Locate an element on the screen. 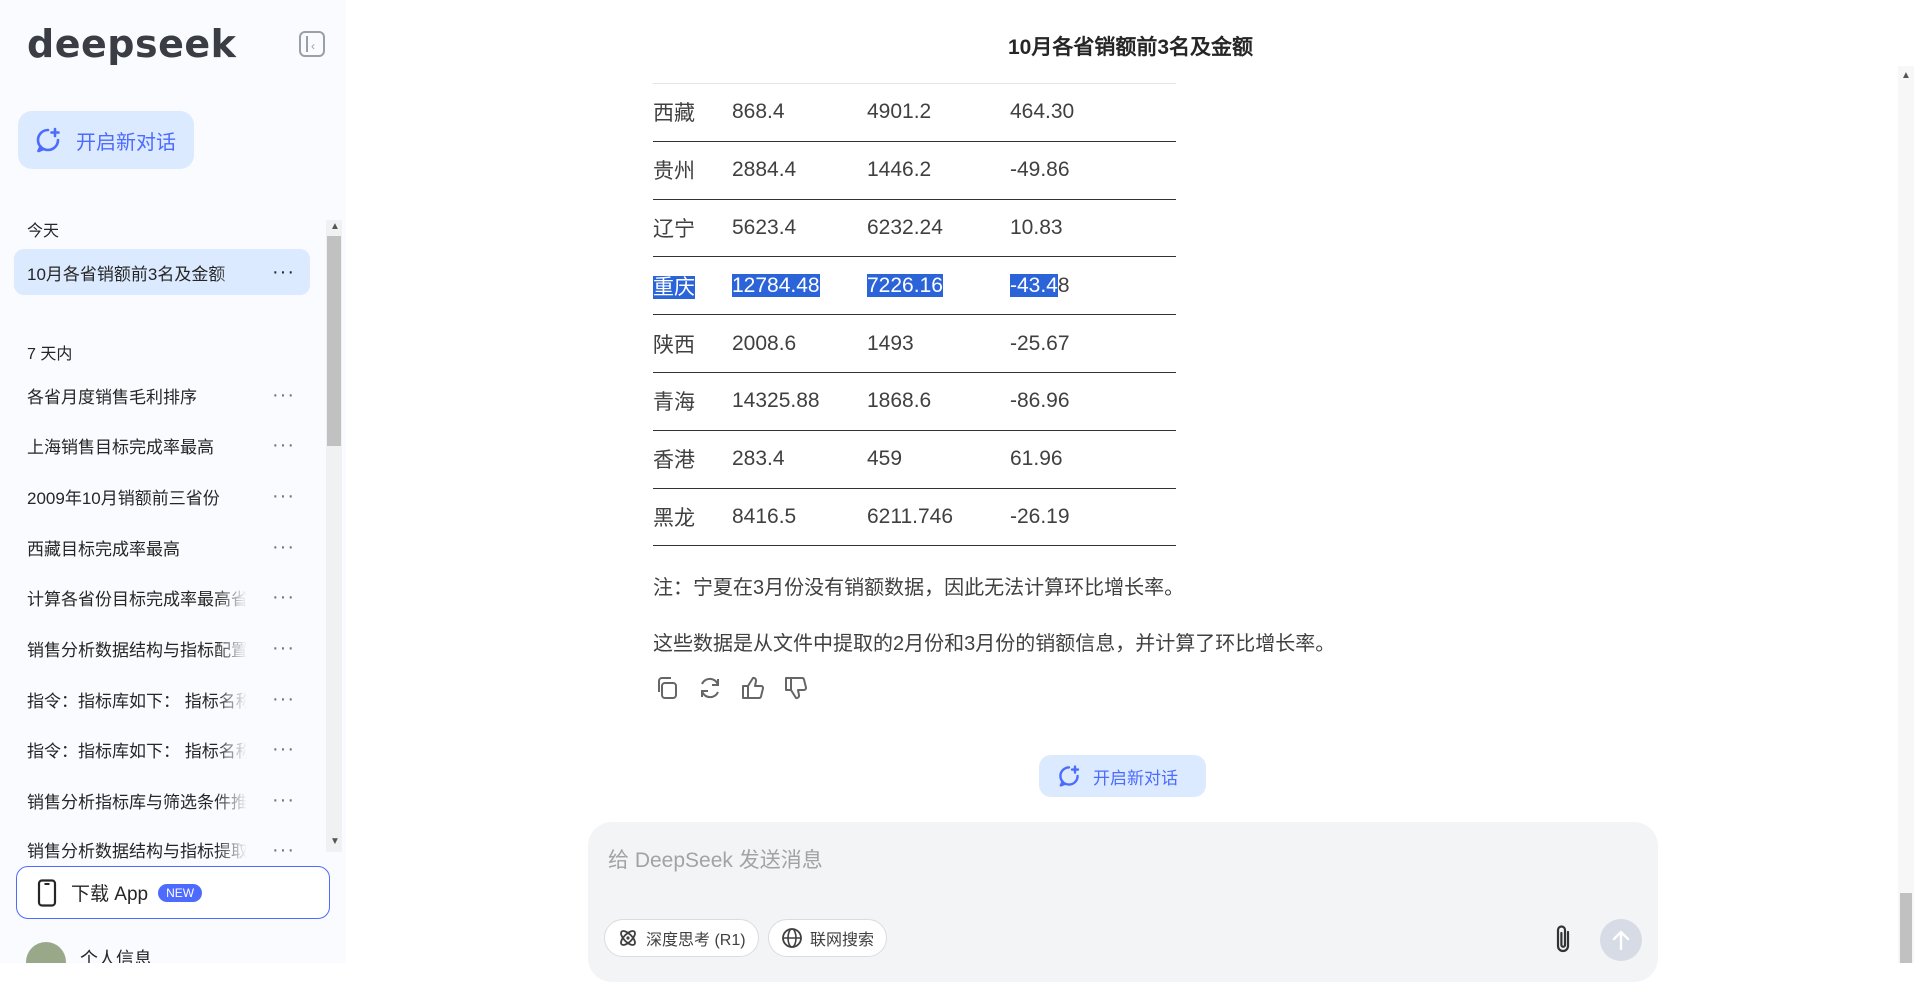 The height and width of the screenshot is (982, 1920). chat-item: 西藏目标完成率最高 ··· is located at coordinates (162, 547).